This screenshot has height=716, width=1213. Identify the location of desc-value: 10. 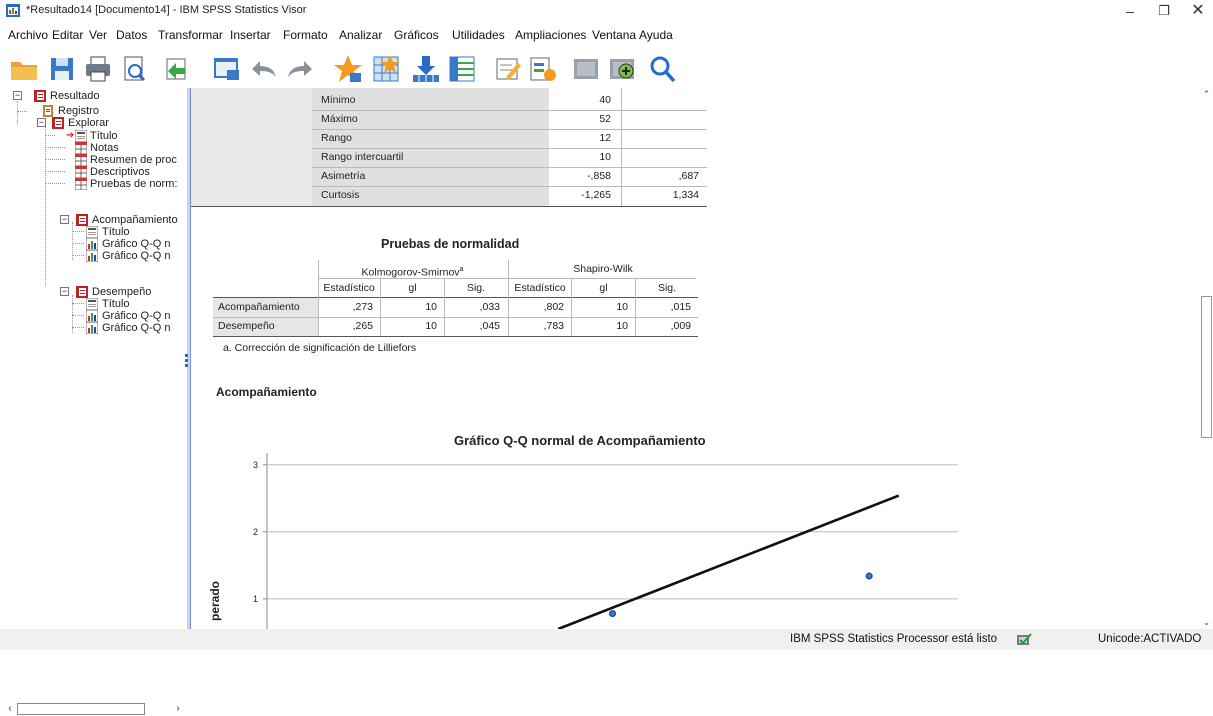
(605, 157).